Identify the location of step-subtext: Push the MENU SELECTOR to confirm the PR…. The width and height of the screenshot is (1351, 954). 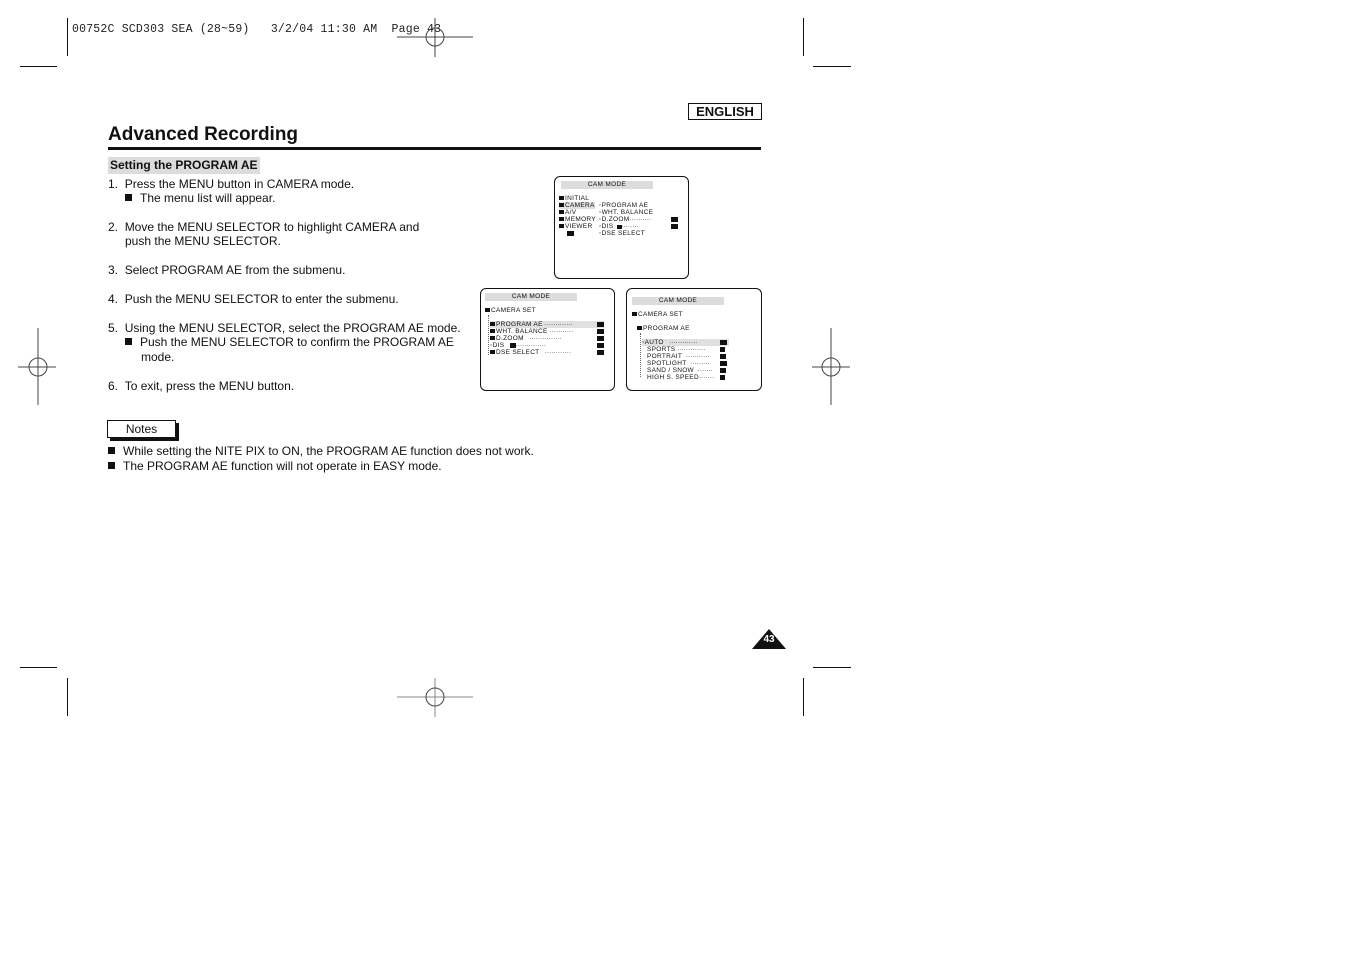
(297, 342).